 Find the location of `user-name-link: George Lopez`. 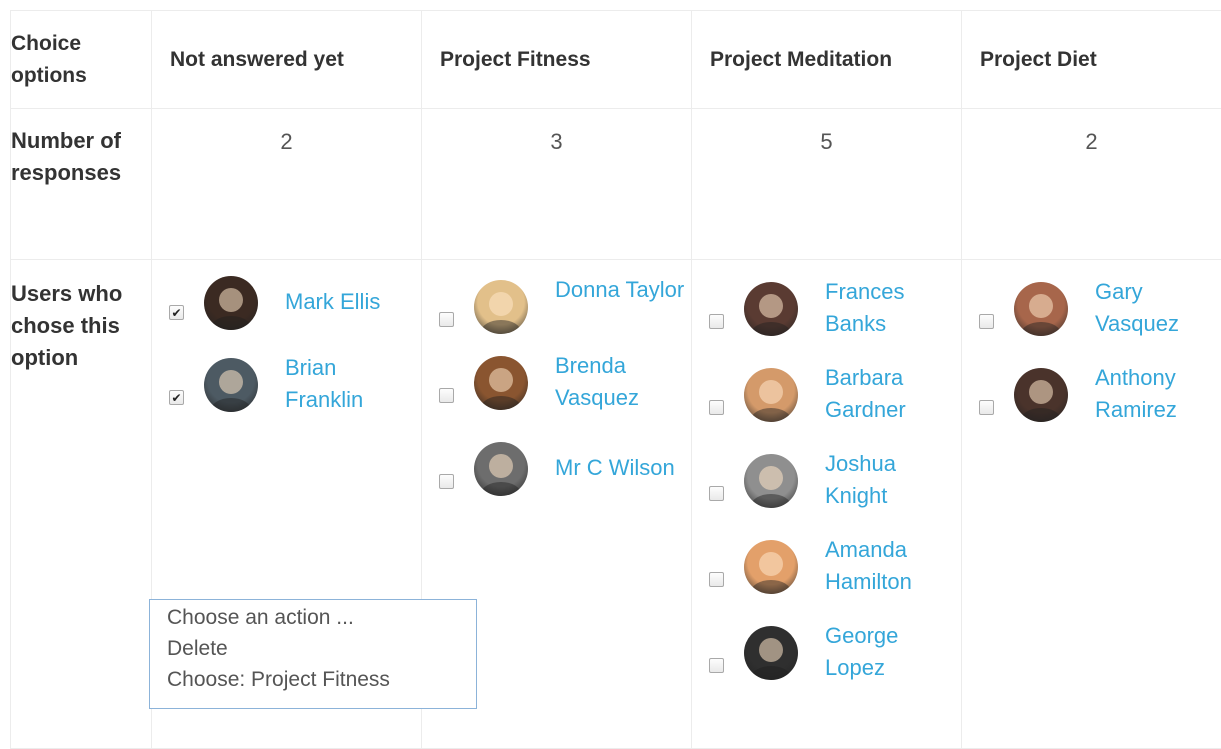

user-name-link: George Lopez is located at coordinates (890, 652).